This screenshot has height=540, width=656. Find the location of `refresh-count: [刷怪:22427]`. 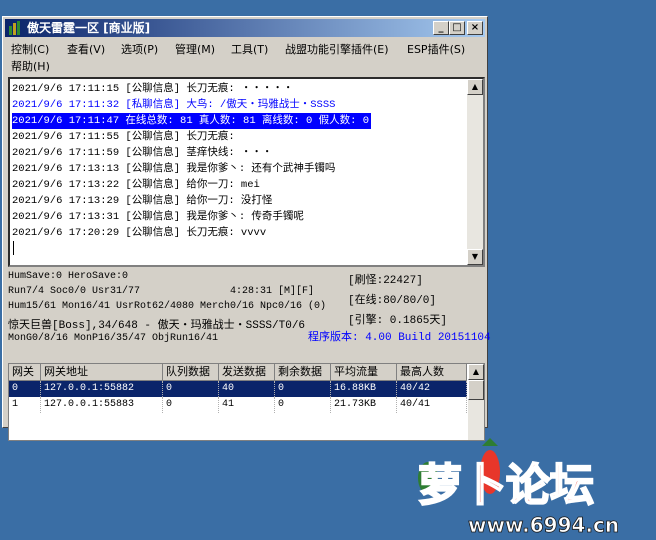

refresh-count: [刷怪:22427] is located at coordinates (385, 281).